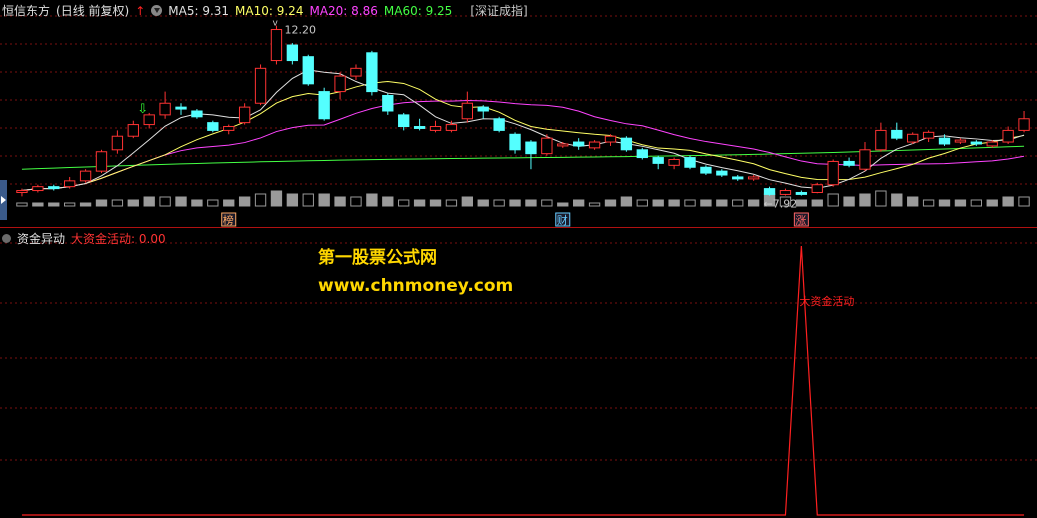 The image size is (1037, 518). I want to click on buy-arrow-icon: ⇩, so click(142, 109).